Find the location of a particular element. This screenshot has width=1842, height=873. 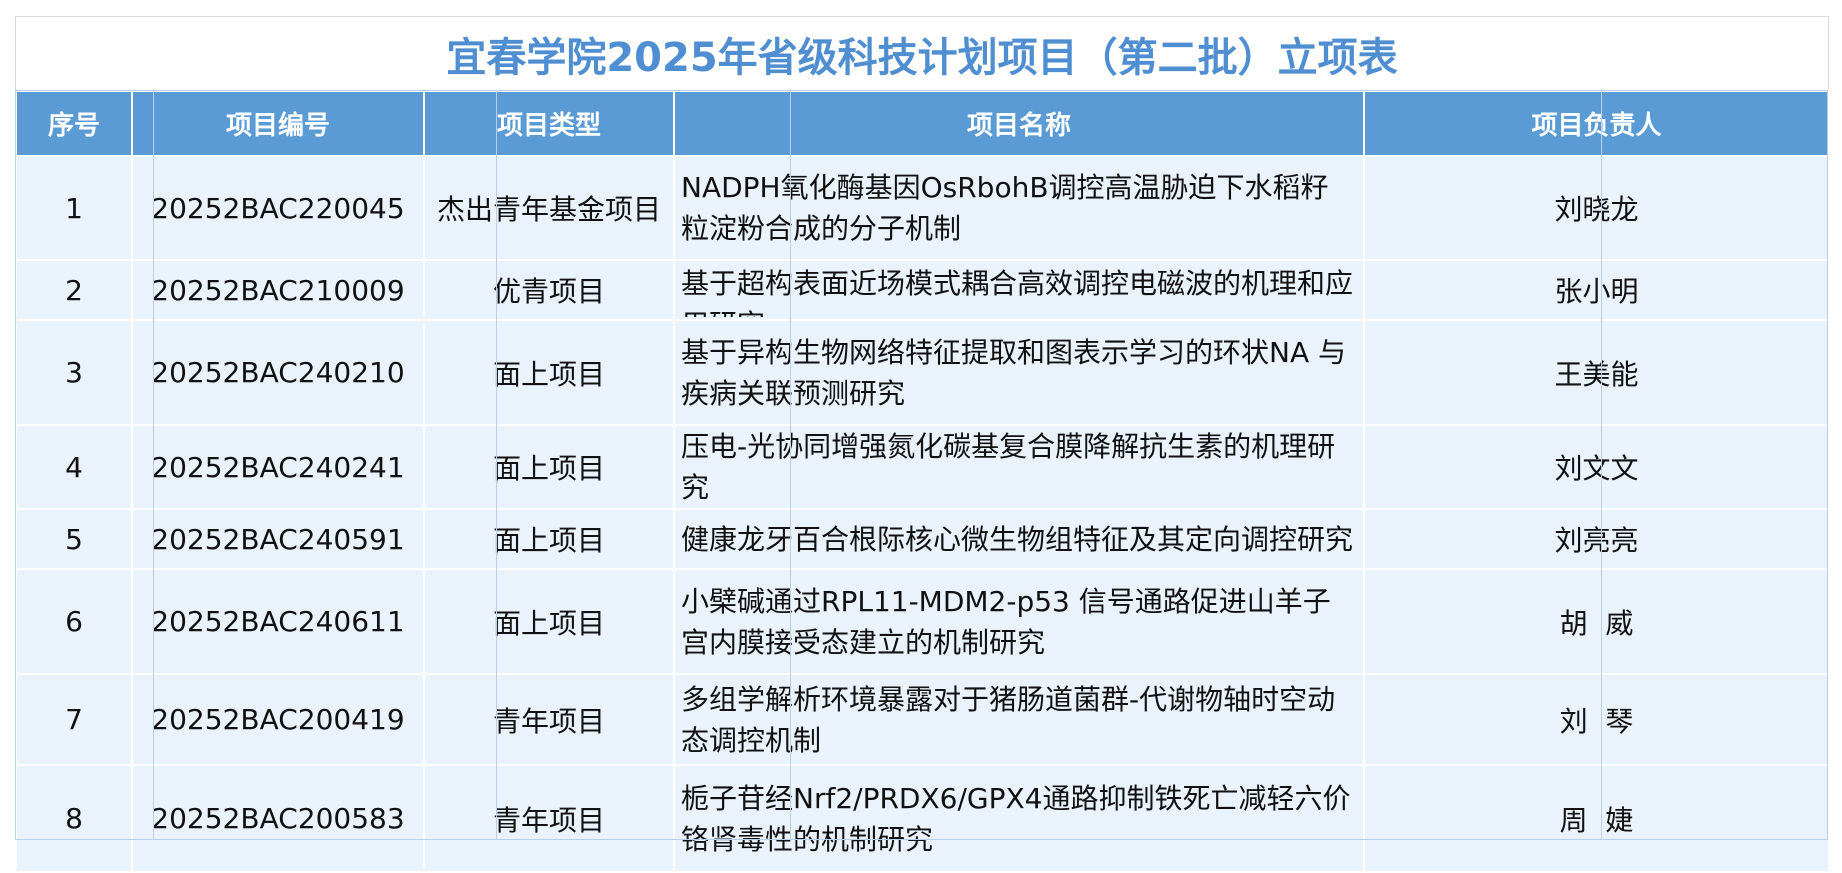

title-bar: 宜春学院2025年省级科技计划项目（第二批）立项表 is located at coordinates (922, 53).